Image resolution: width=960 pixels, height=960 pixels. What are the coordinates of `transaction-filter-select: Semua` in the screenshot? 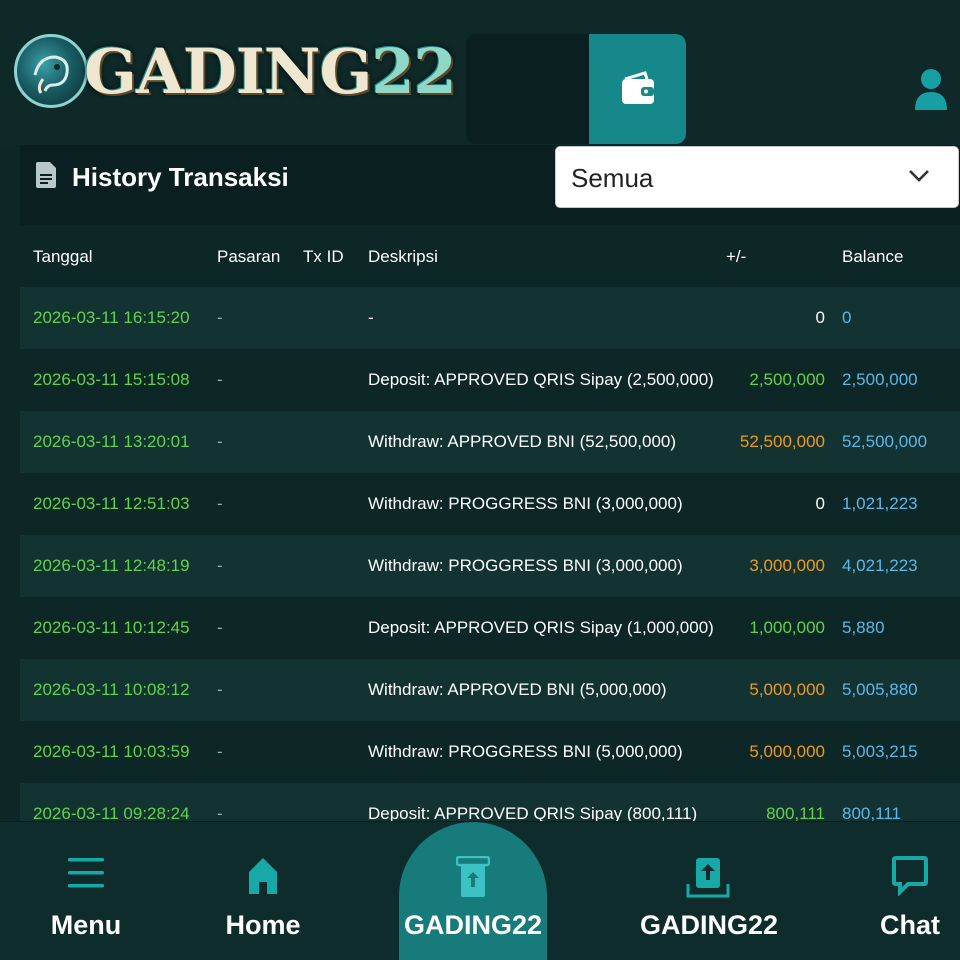 It's located at (757, 177).